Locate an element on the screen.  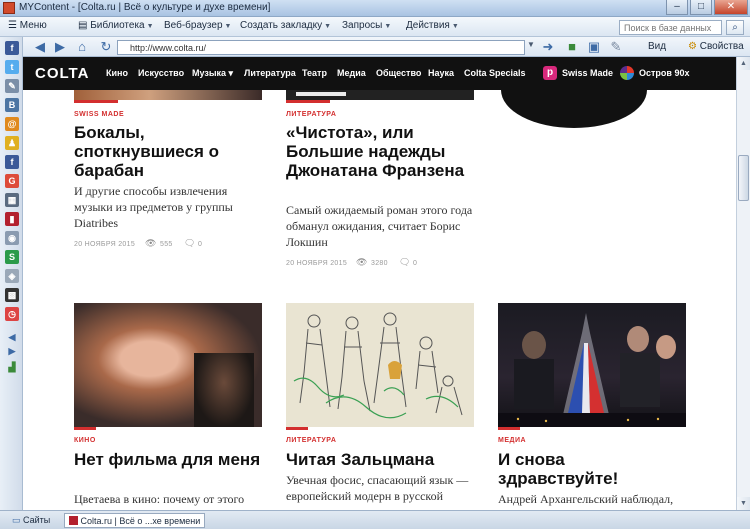
app-icon is located at coordinates (9, 8).